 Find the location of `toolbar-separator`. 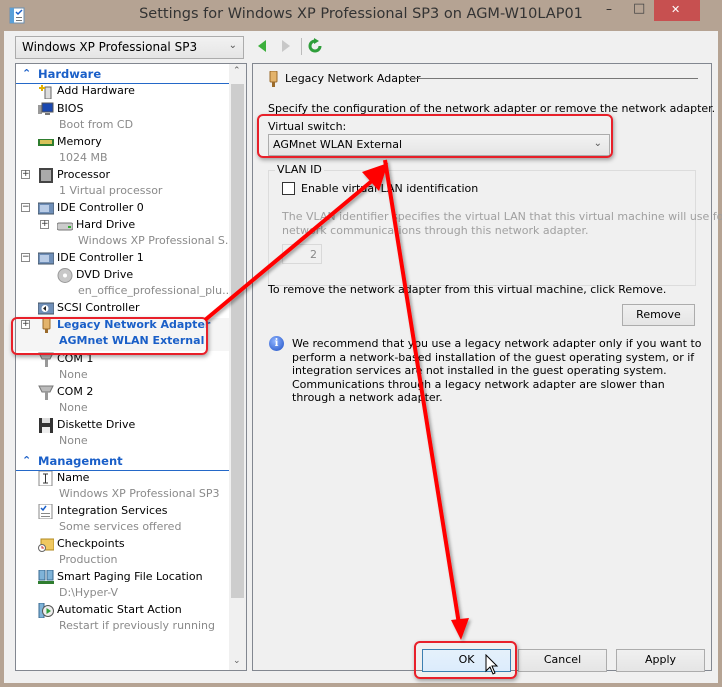

toolbar-separator is located at coordinates (301, 46).